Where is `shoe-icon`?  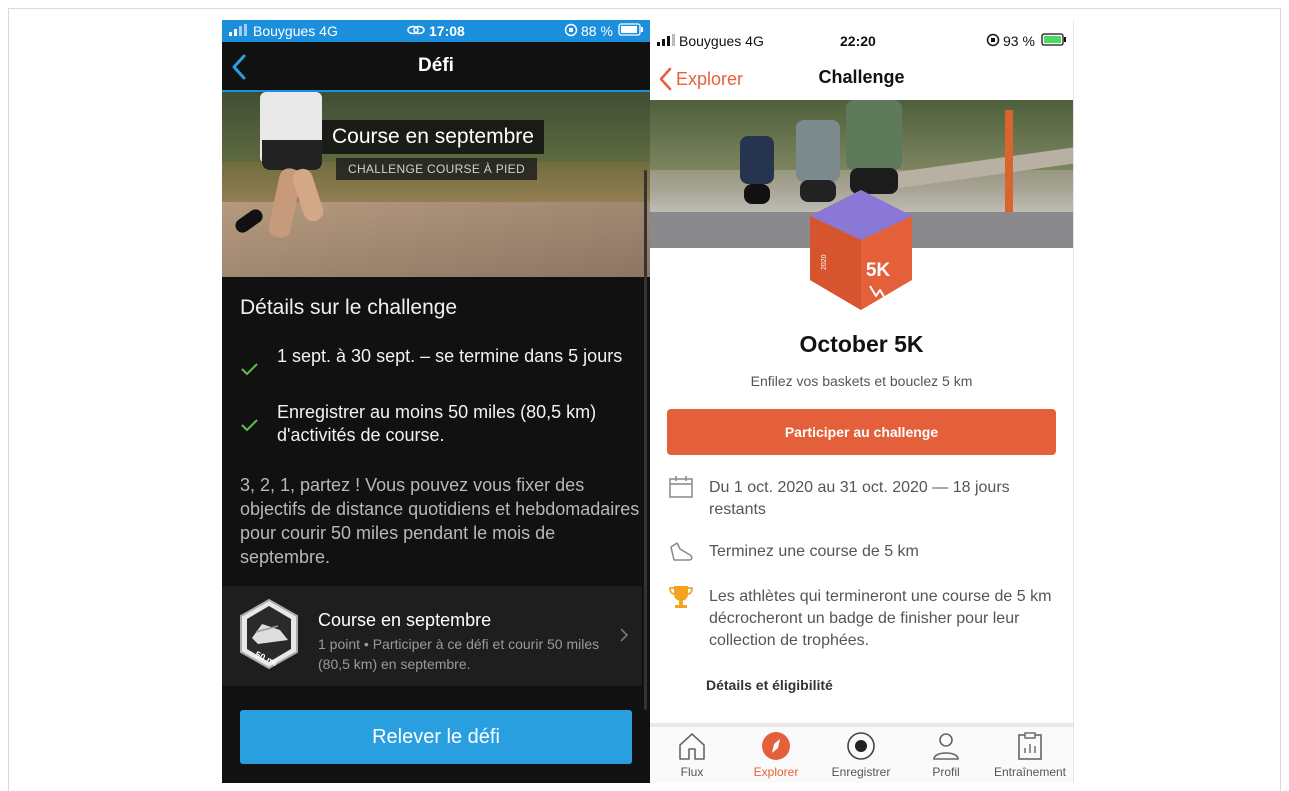 shoe-icon is located at coordinates (681, 551).